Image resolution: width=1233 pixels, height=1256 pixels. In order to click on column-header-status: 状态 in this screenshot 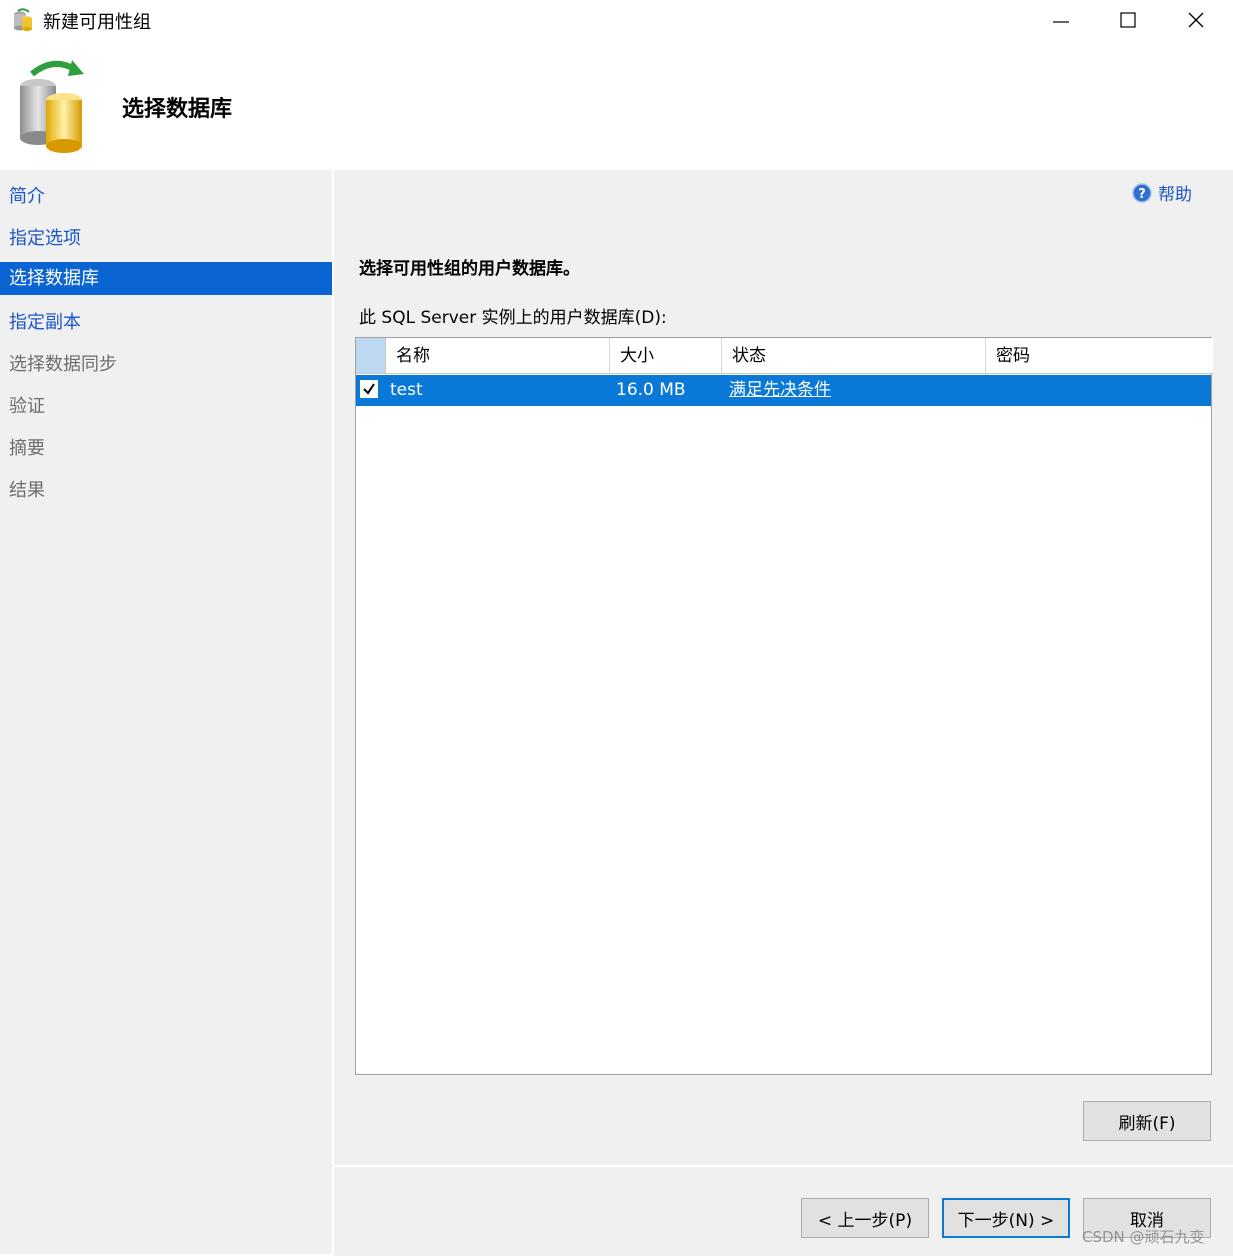, I will do `click(854, 356)`.